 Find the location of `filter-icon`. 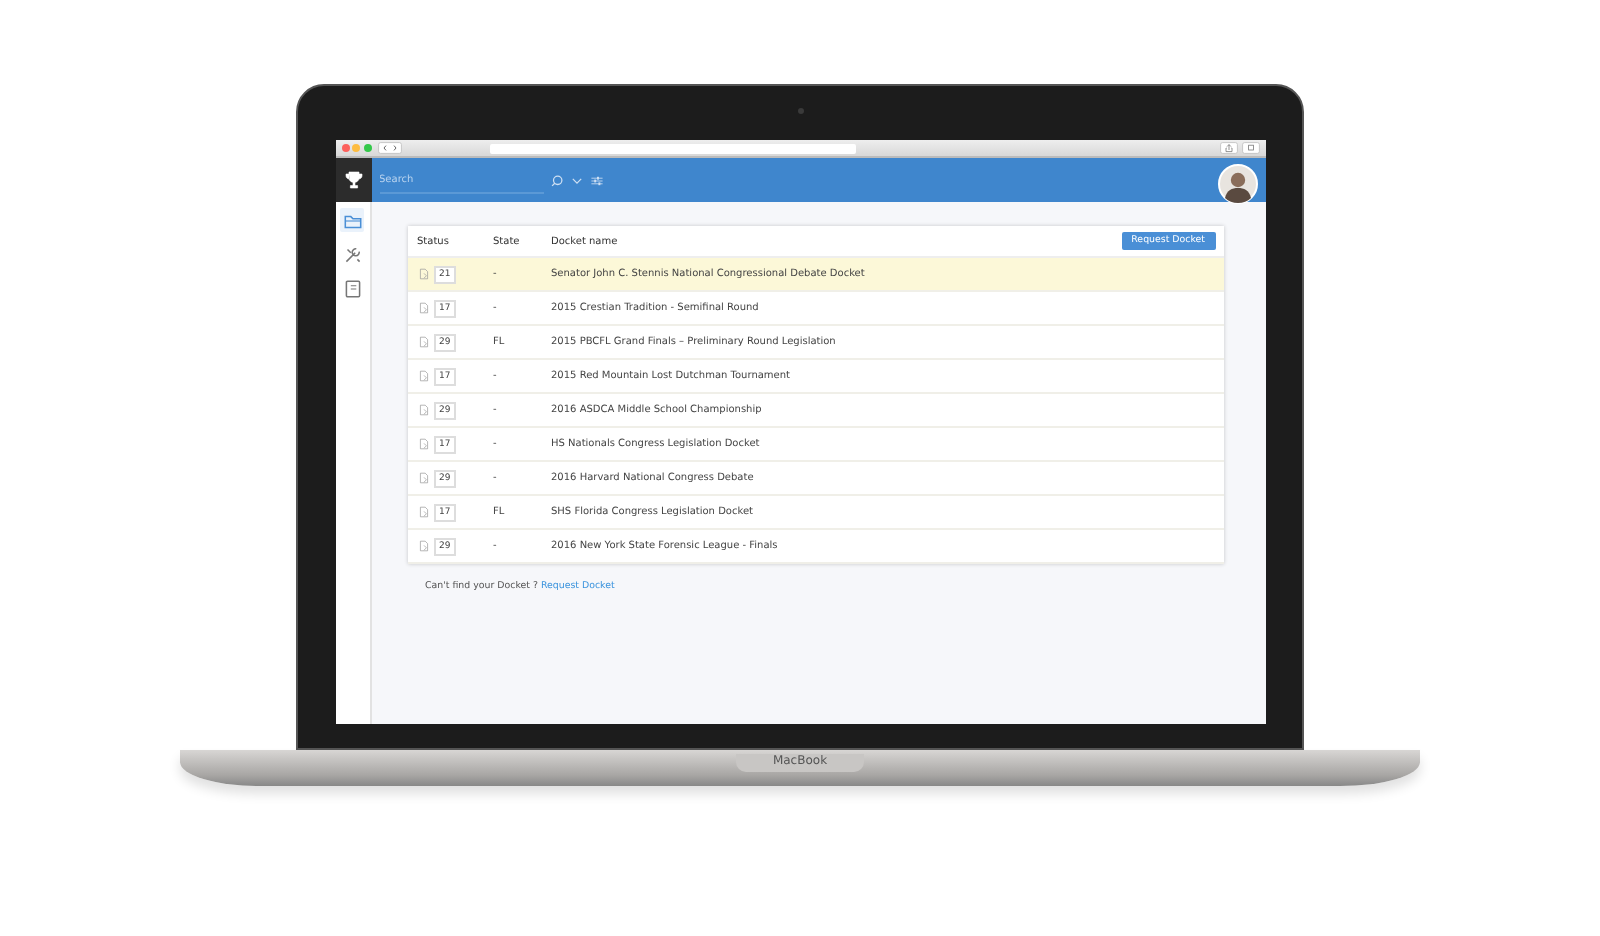

filter-icon is located at coordinates (596, 180).